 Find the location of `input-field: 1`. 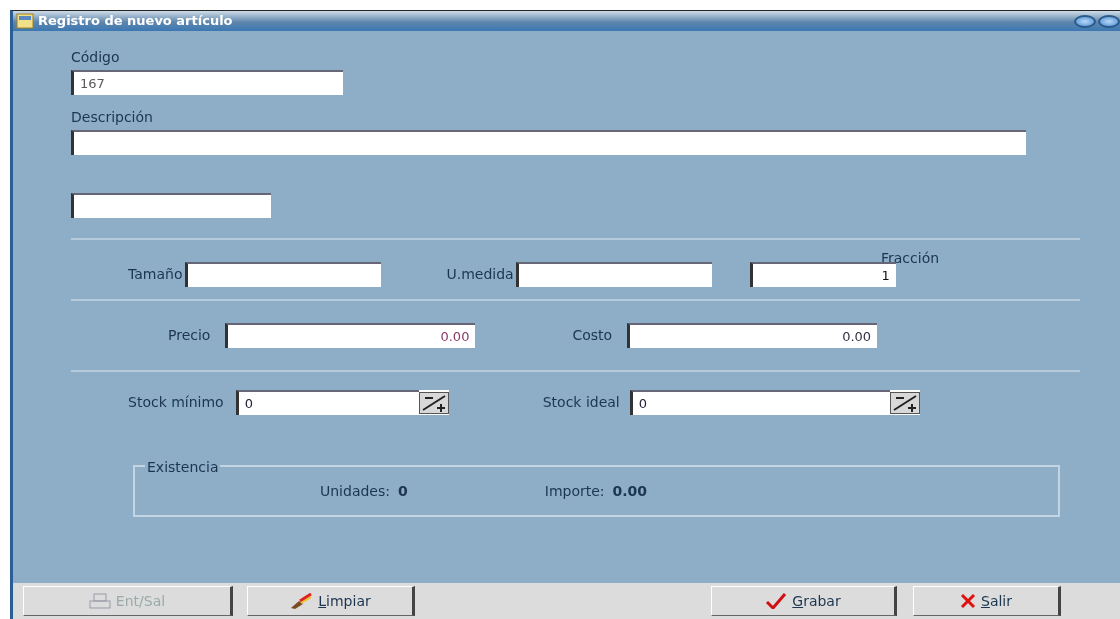

input-field: 1 is located at coordinates (822, 274).